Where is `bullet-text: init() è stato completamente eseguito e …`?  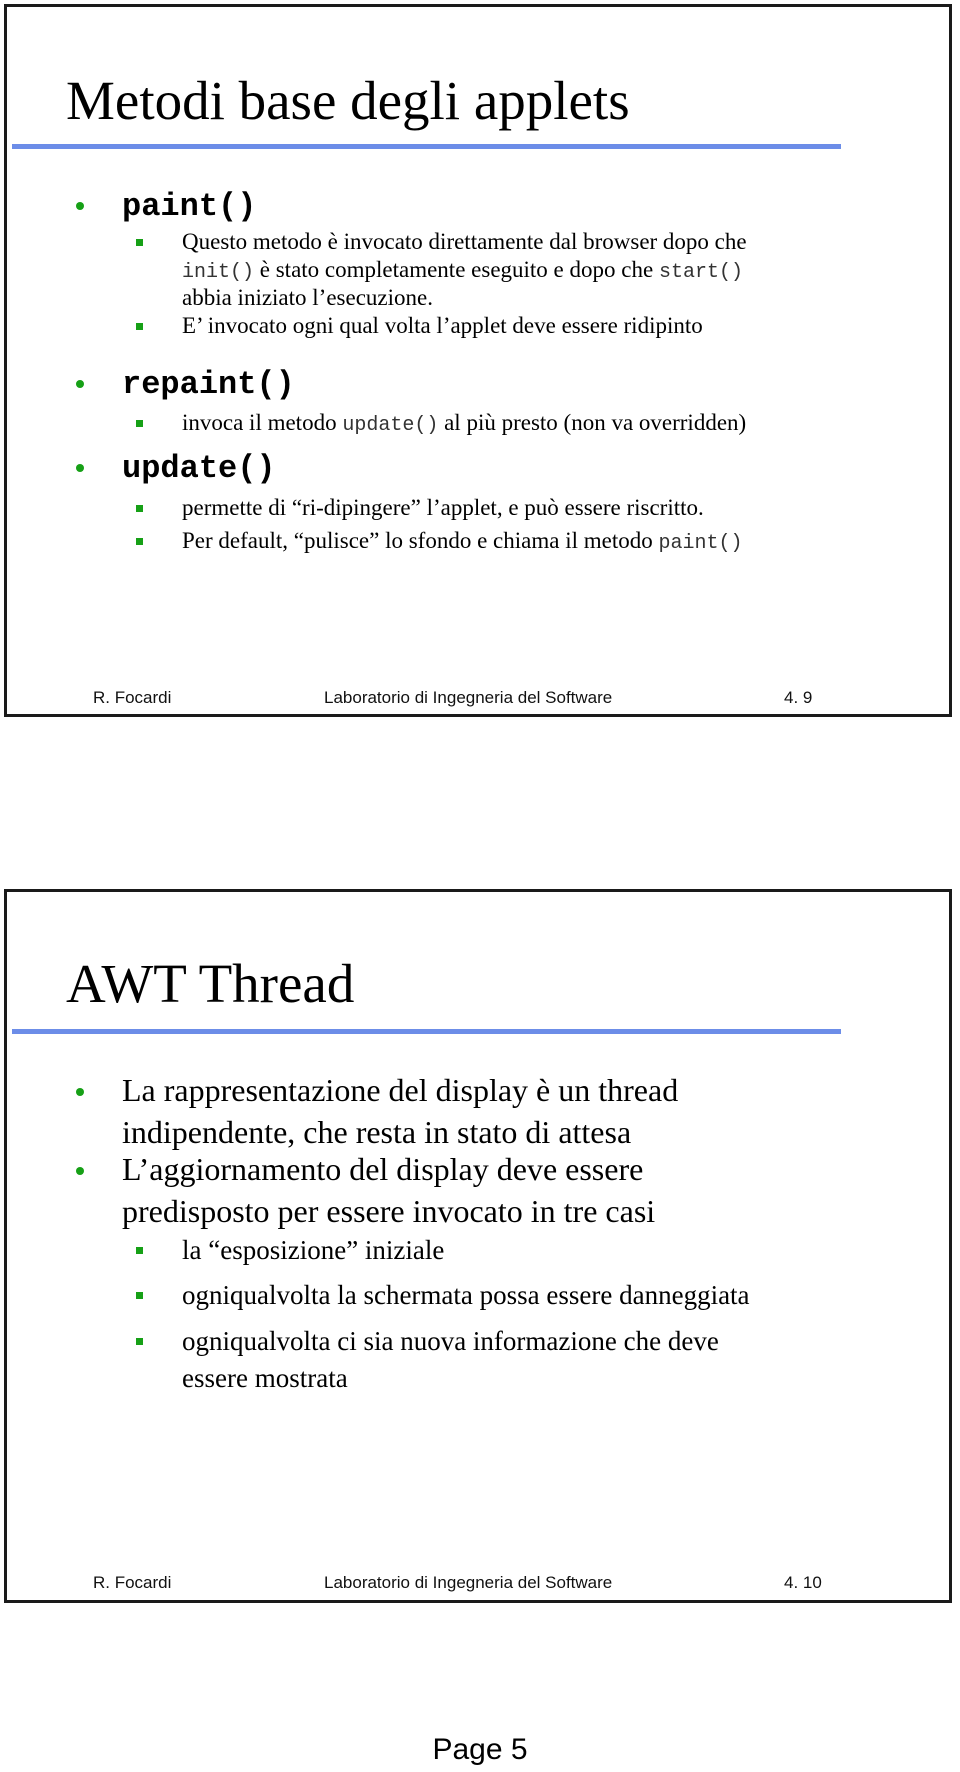
bullet-text: init() è stato completamente eseguito e … is located at coordinates (462, 270).